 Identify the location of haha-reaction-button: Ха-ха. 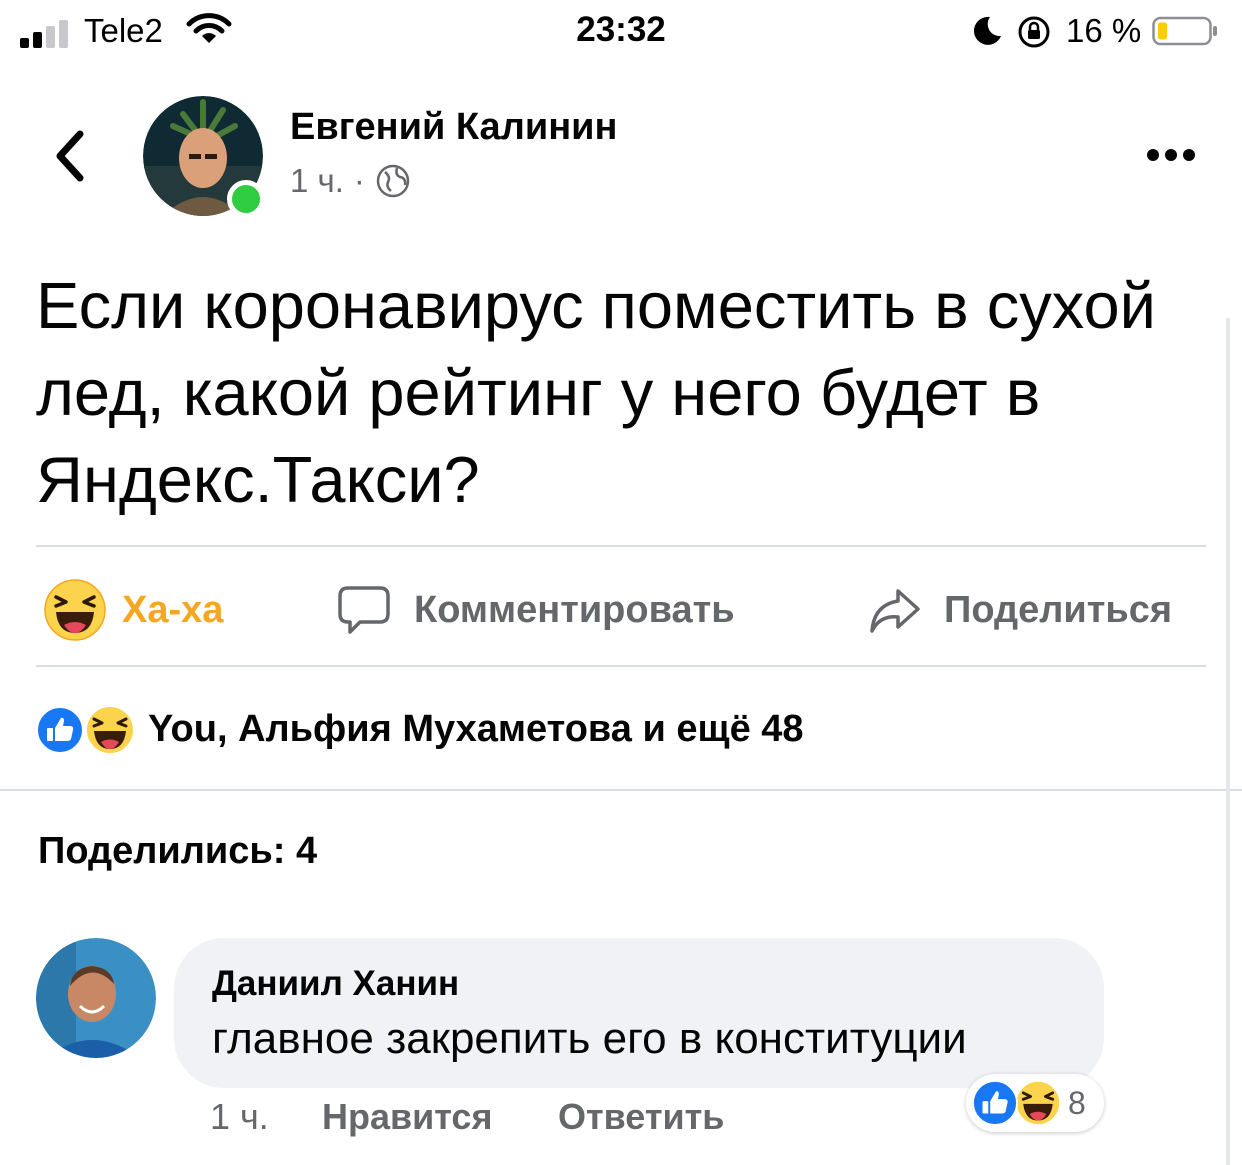
(134, 610).